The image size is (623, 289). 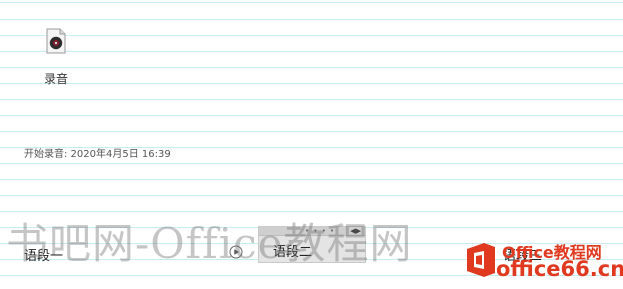 I want to click on audio-file-icon, so click(x=56, y=41).